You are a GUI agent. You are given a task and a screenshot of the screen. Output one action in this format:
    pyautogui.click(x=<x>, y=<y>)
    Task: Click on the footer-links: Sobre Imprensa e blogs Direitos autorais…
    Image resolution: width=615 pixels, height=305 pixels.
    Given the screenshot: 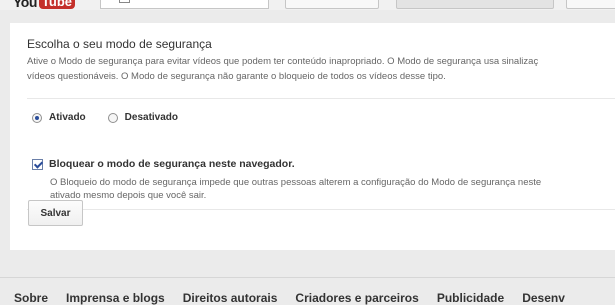 What is the action you would take?
    pyautogui.click(x=298, y=298)
    